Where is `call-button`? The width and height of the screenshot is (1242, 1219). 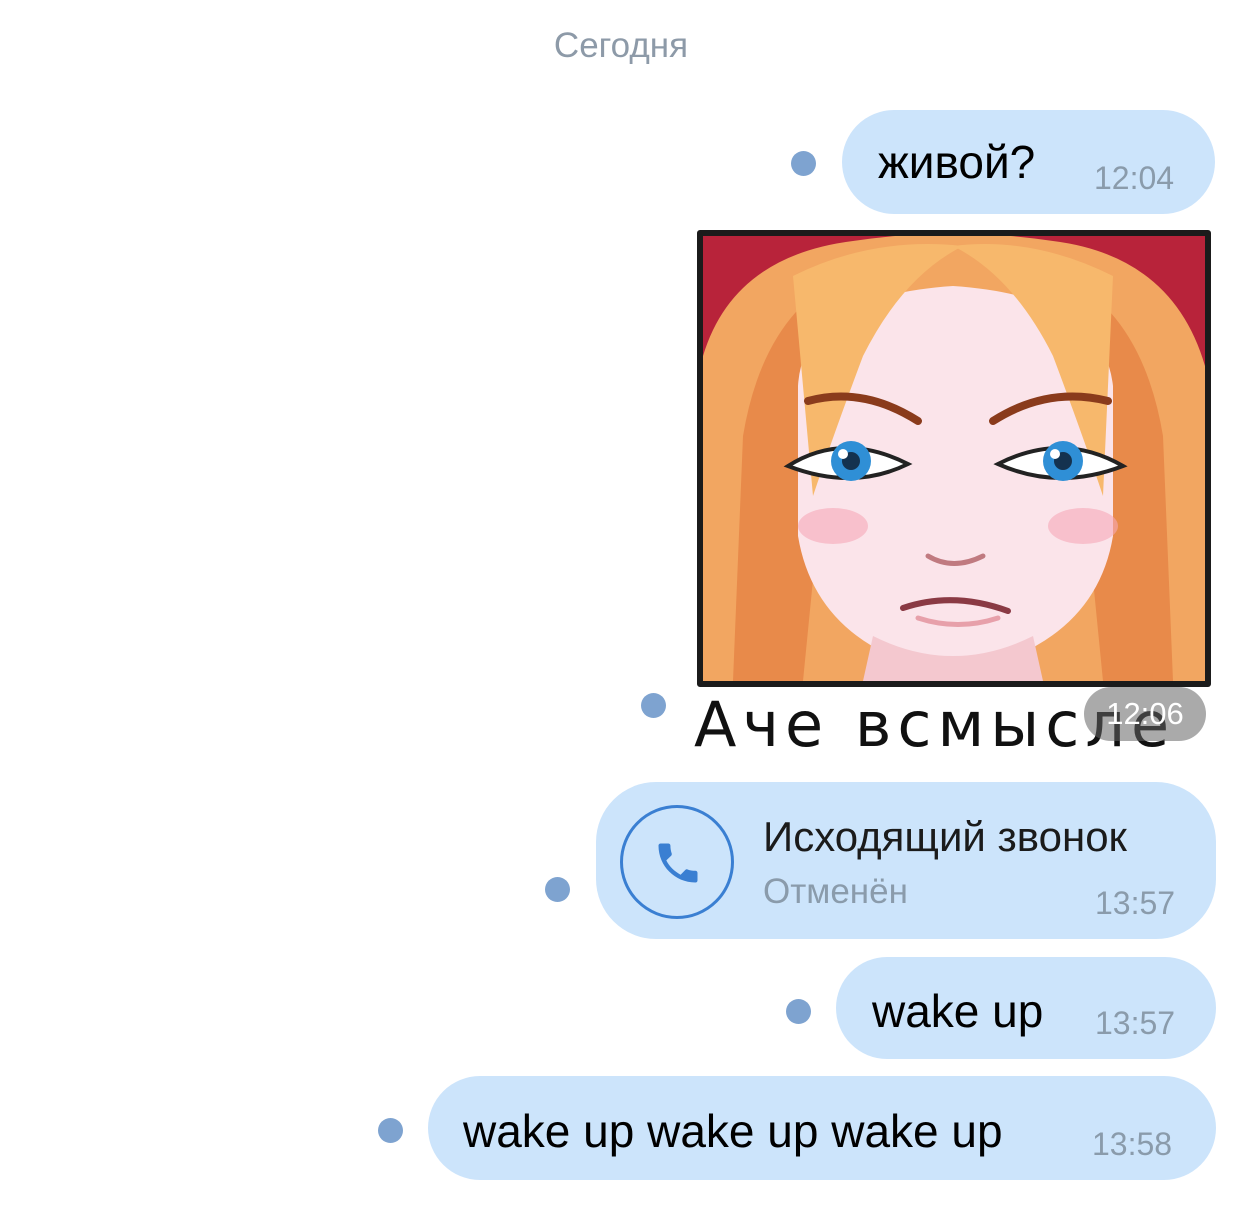
call-button is located at coordinates (677, 862).